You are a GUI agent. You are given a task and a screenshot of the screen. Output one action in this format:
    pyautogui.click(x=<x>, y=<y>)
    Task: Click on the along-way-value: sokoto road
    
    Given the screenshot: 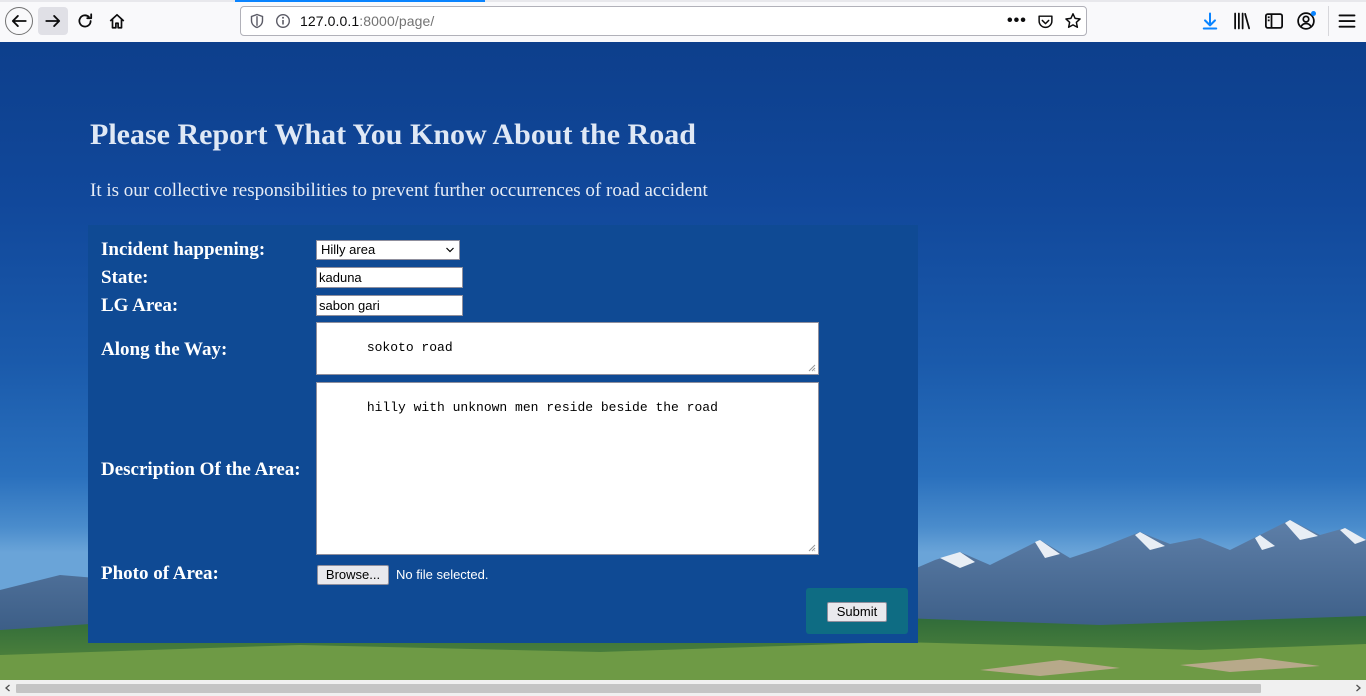 What is the action you would take?
    pyautogui.click(x=409, y=347)
    